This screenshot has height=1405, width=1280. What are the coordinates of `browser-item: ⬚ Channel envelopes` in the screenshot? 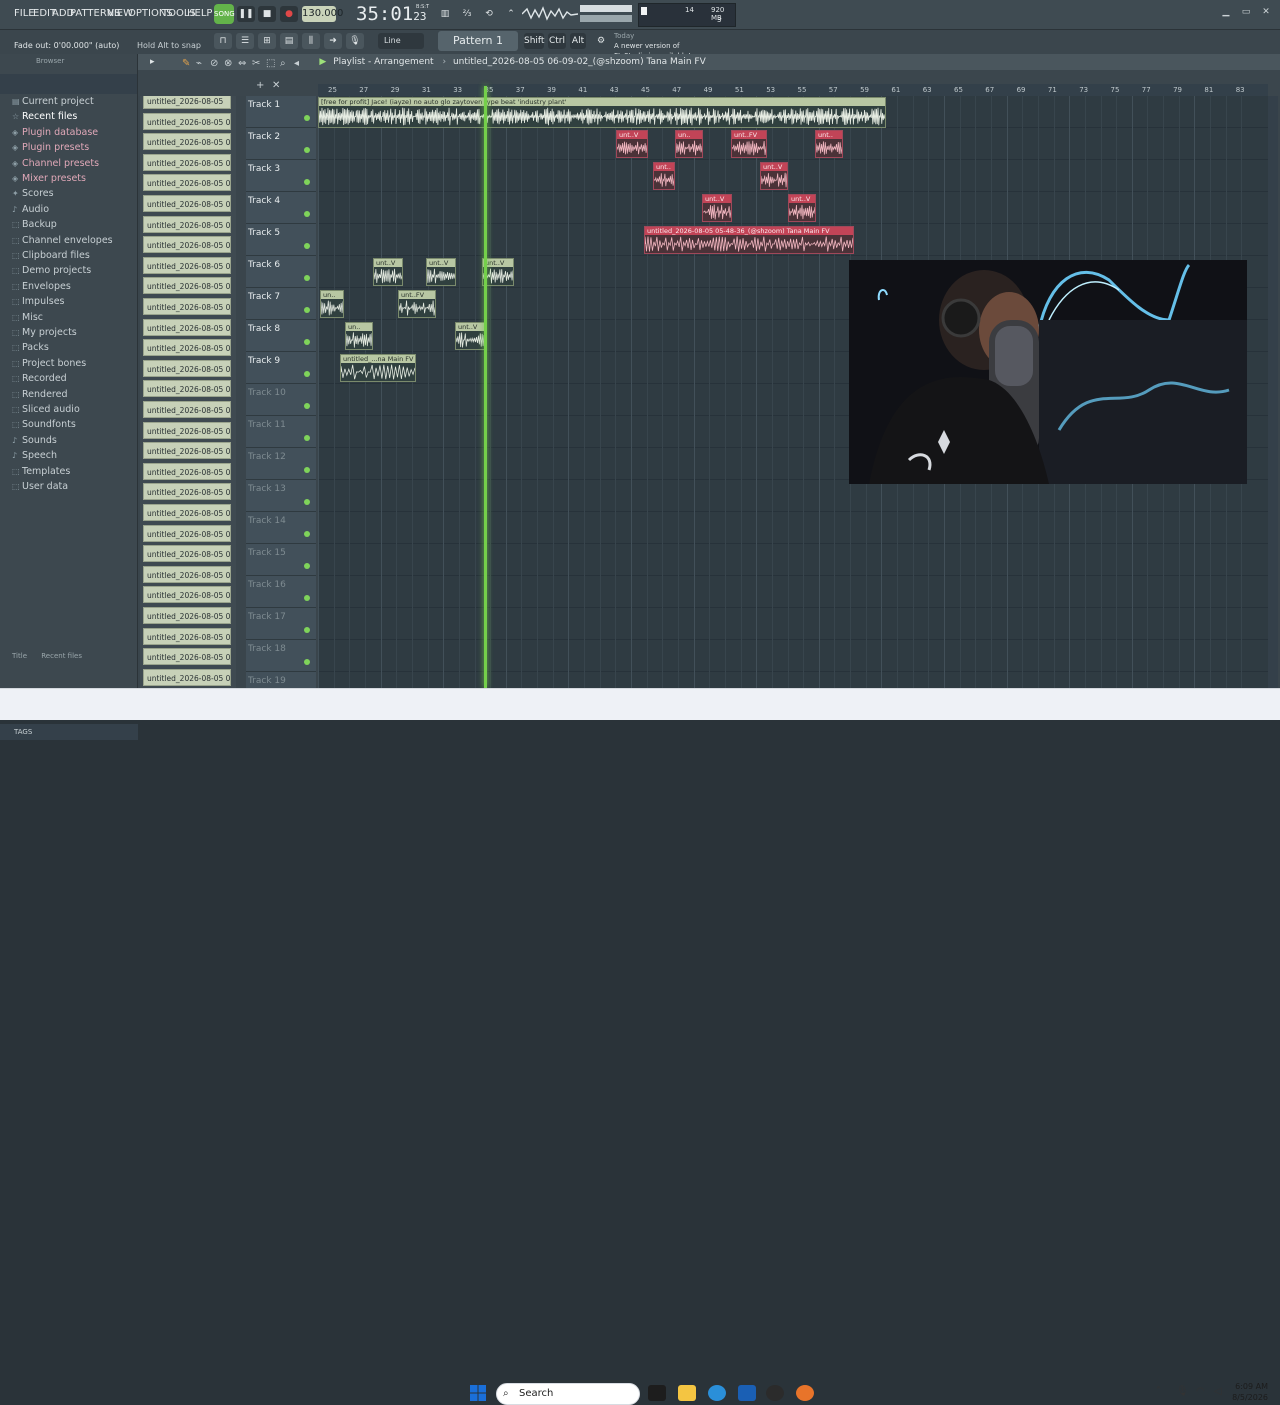 It's located at (62, 240).